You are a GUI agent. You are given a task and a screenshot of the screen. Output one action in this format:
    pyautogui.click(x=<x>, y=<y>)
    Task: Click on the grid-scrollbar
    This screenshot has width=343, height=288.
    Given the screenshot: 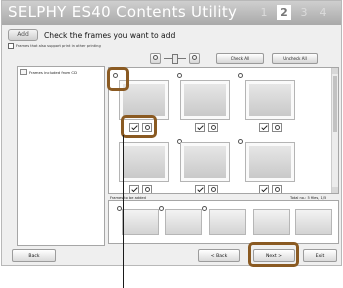 What is the action you would take?
    pyautogui.click(x=334, y=130)
    